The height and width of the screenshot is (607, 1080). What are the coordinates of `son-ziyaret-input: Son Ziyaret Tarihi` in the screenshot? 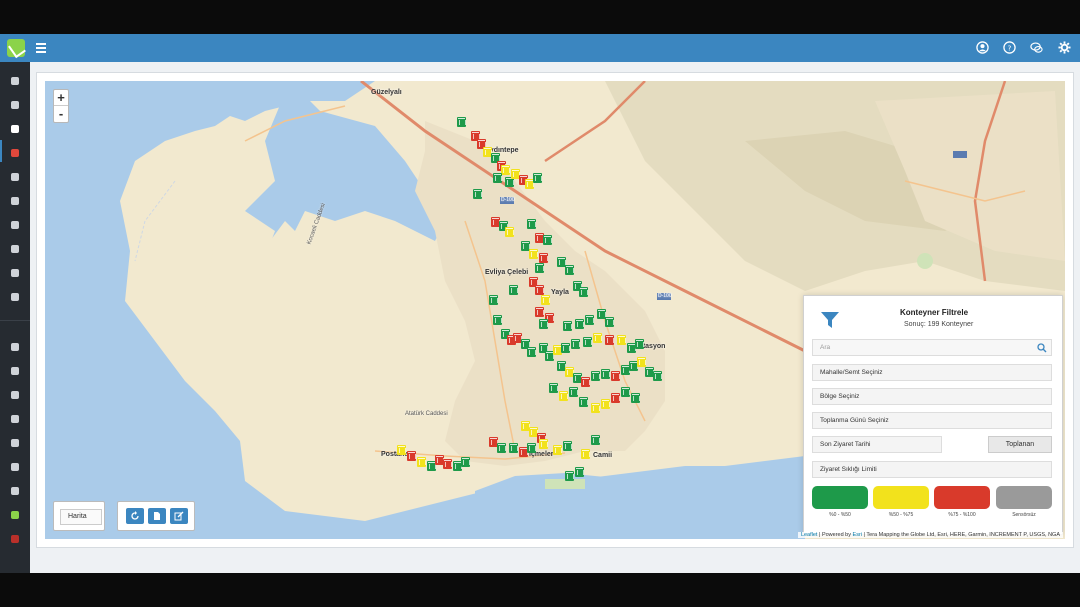 It's located at (877, 444).